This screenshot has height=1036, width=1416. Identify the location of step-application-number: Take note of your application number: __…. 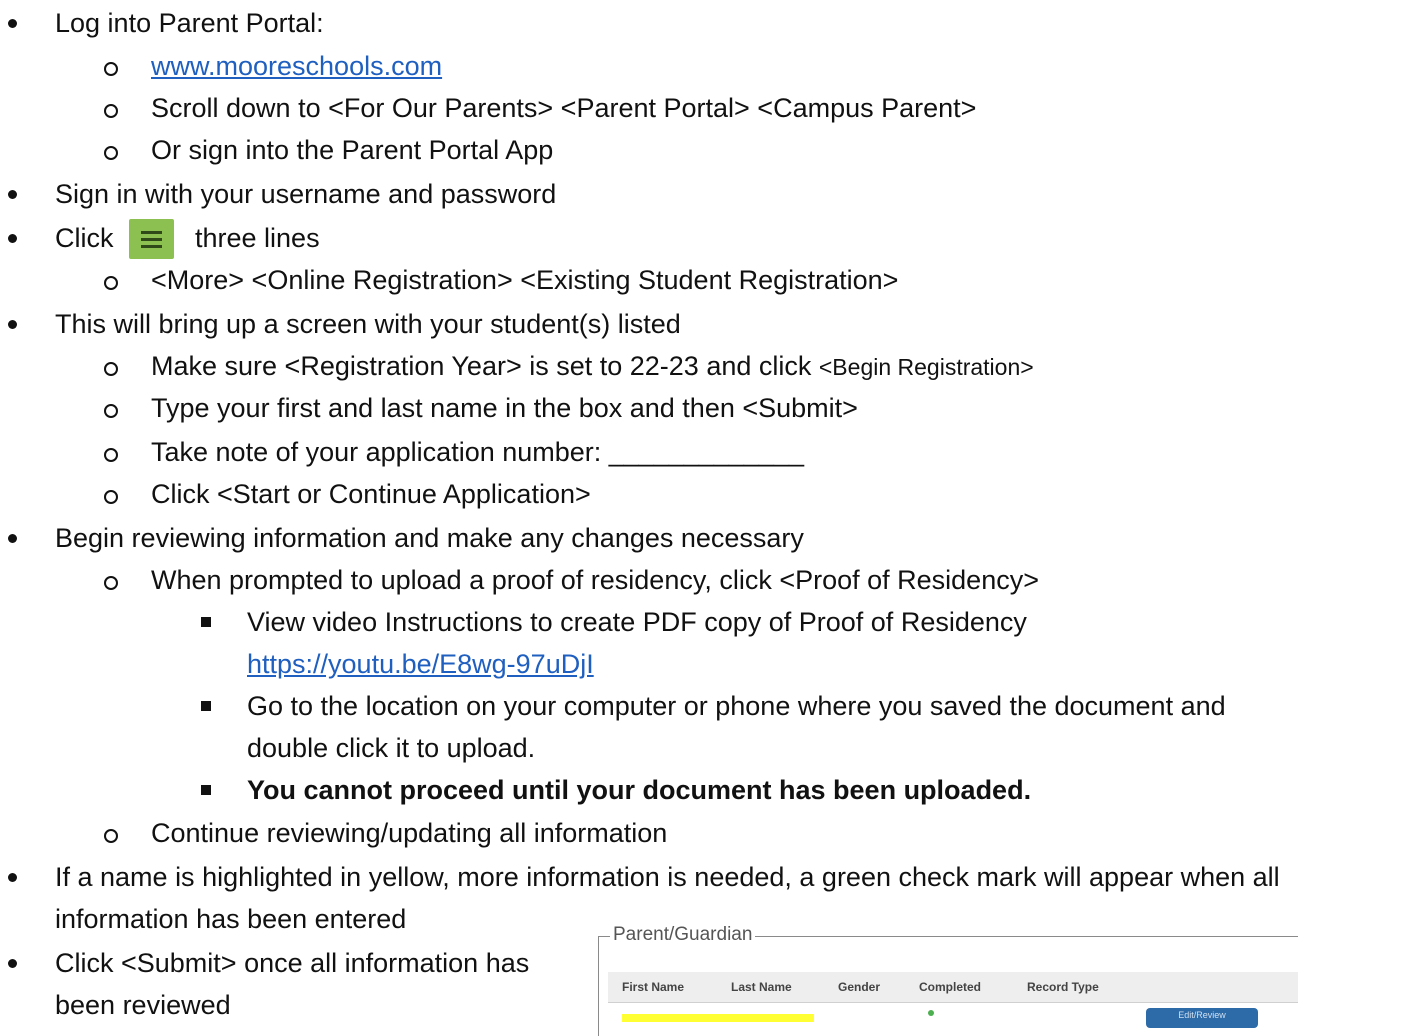
(477, 452).